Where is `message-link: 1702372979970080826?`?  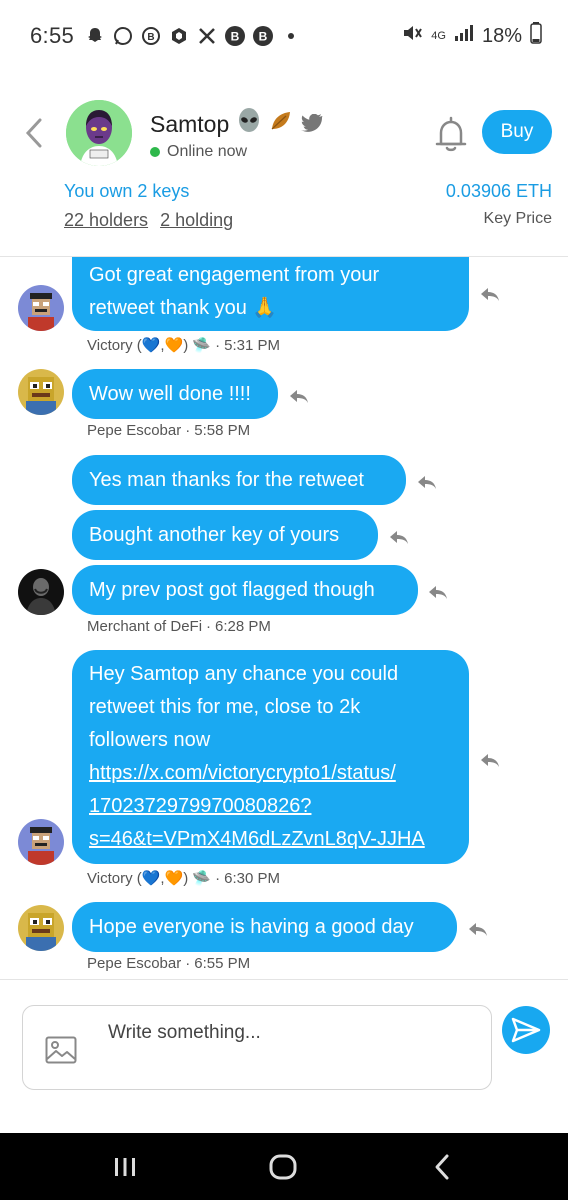 message-link: 1702372979970080826? is located at coordinates (200, 806).